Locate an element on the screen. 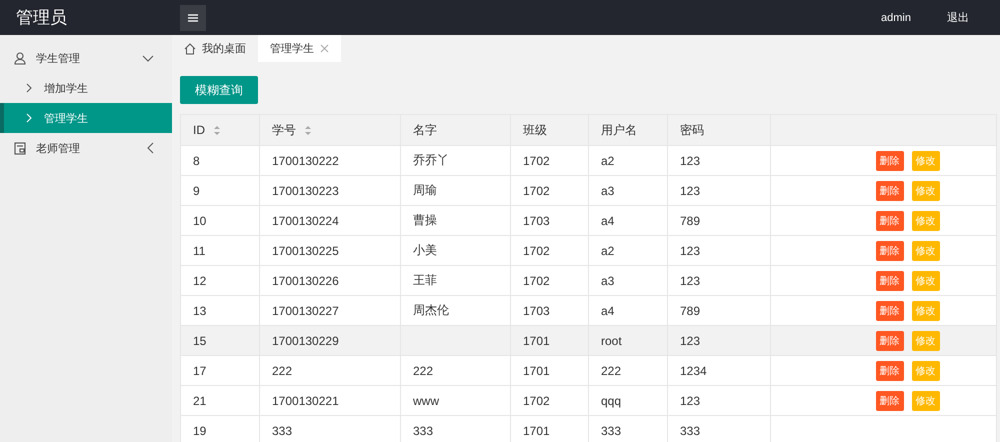 The width and height of the screenshot is (1000, 442). sidebar-item: 老师管理 is located at coordinates (86, 148).